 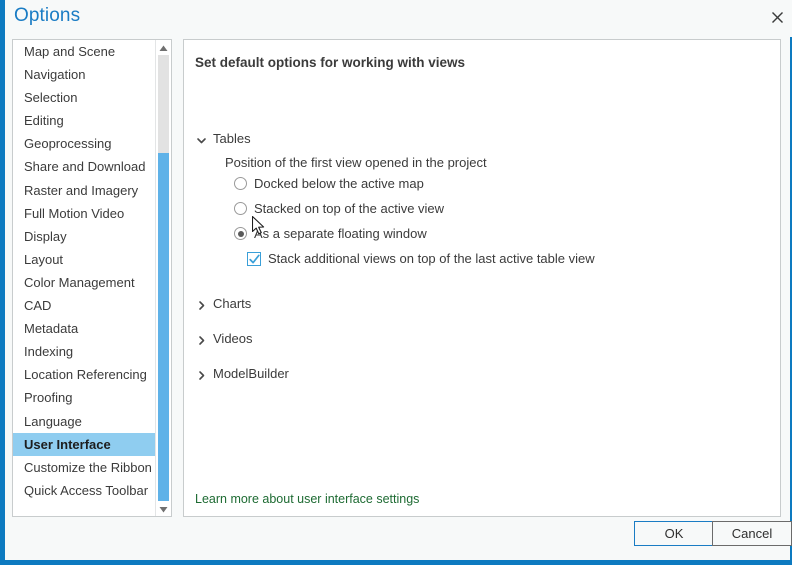 I want to click on sidebar-scrollbar, so click(x=163, y=278).